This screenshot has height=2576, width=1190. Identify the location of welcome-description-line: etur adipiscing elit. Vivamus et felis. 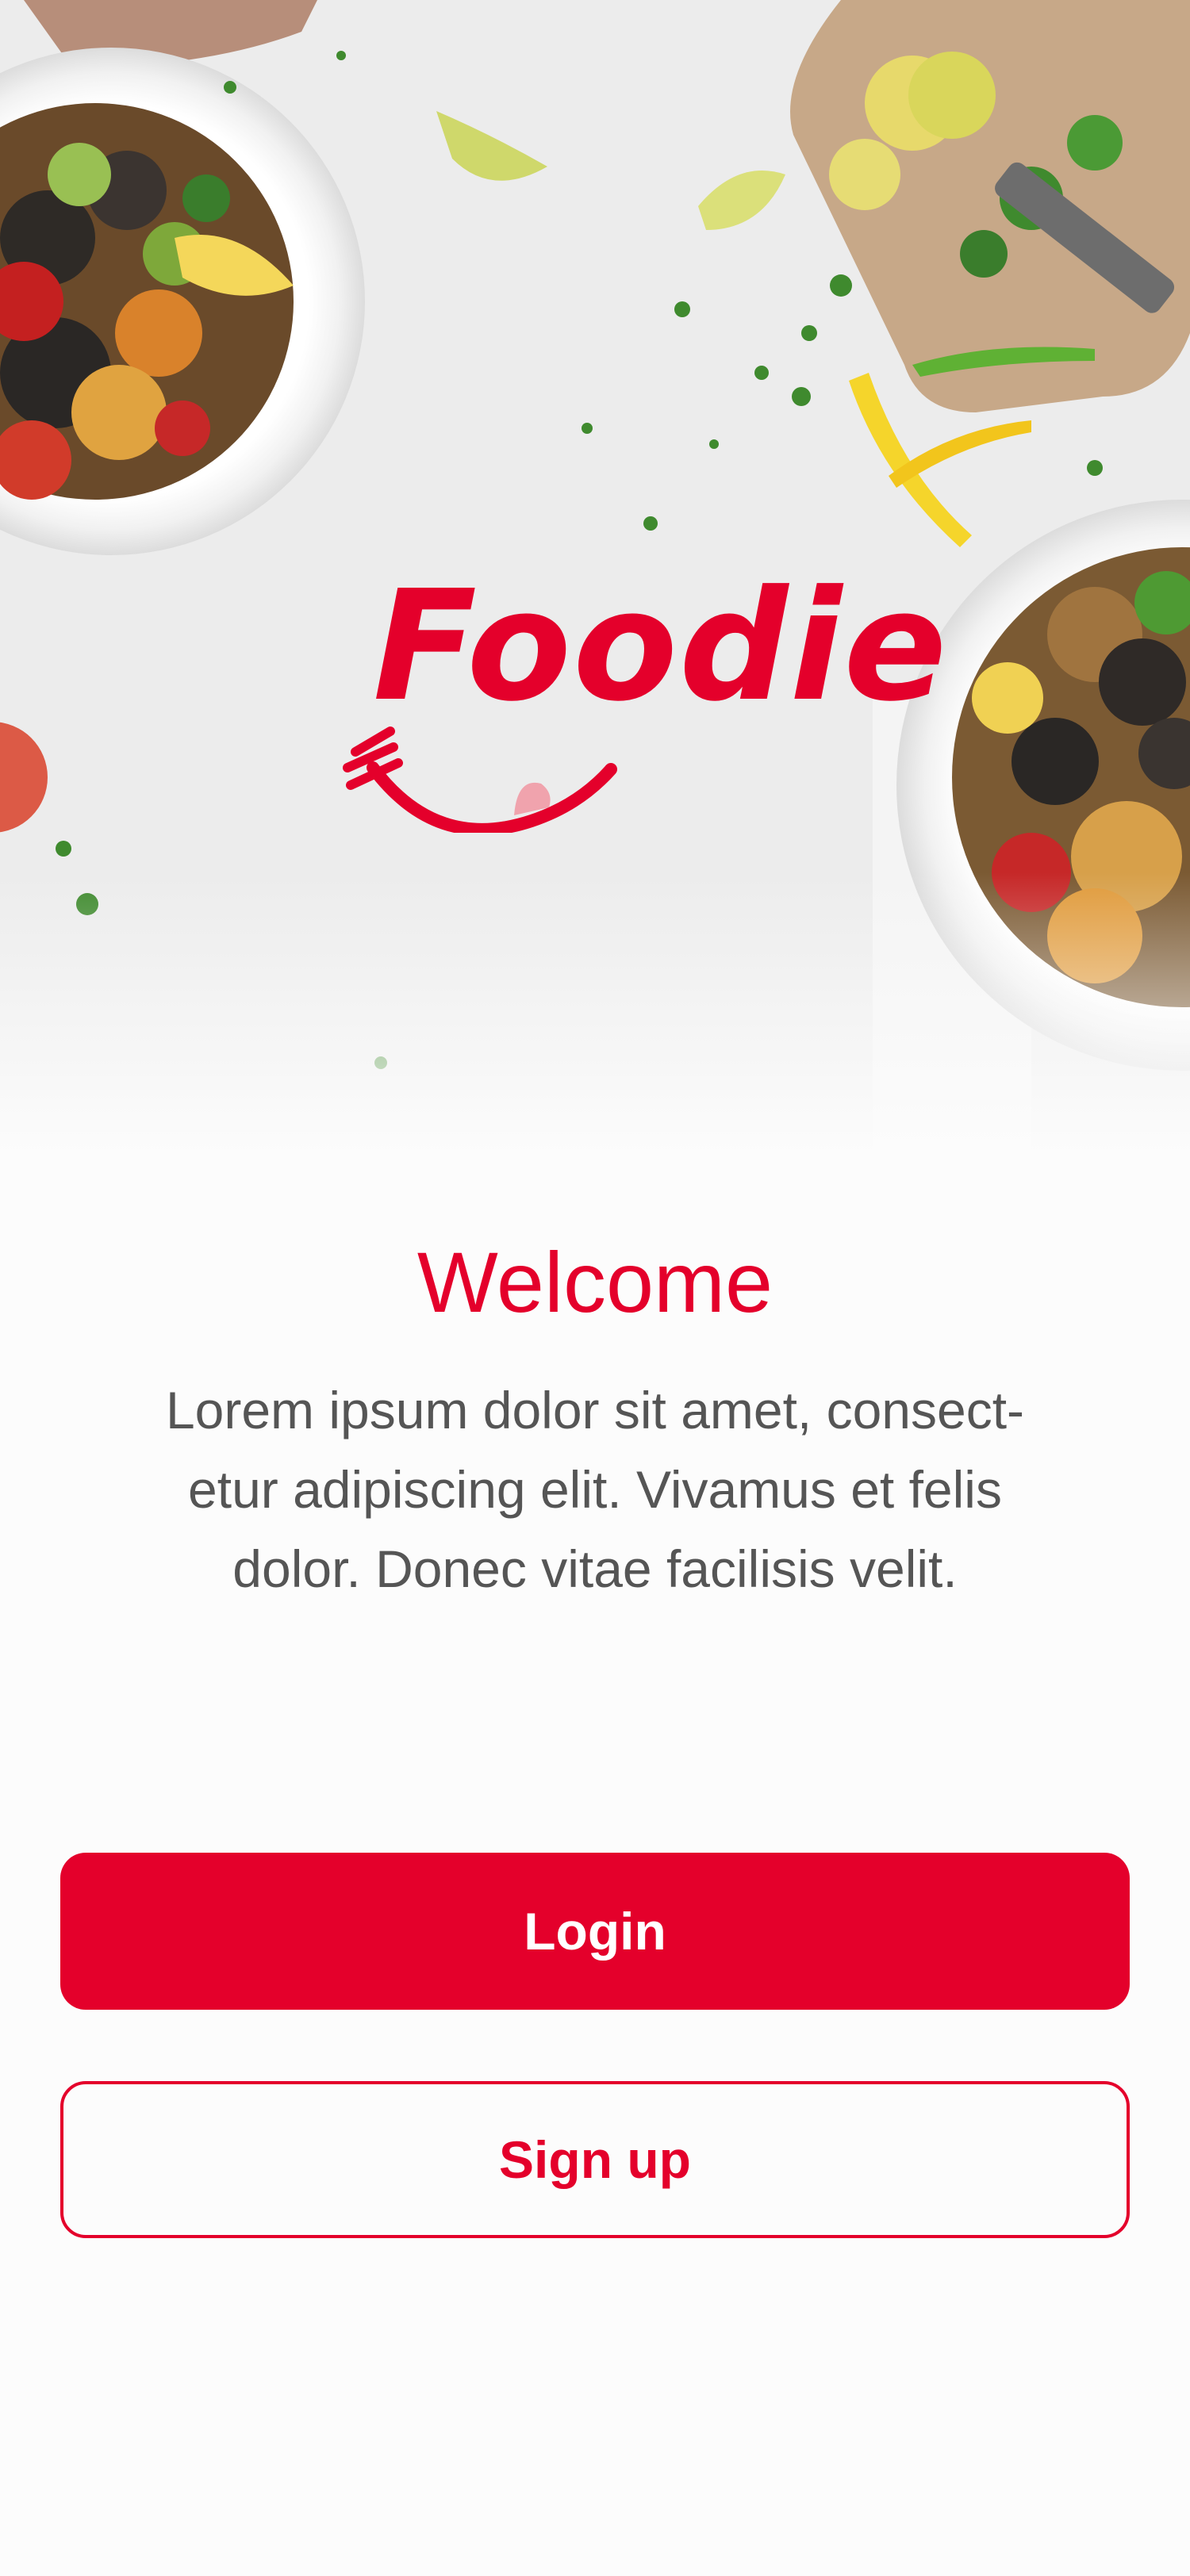
(595, 1490).